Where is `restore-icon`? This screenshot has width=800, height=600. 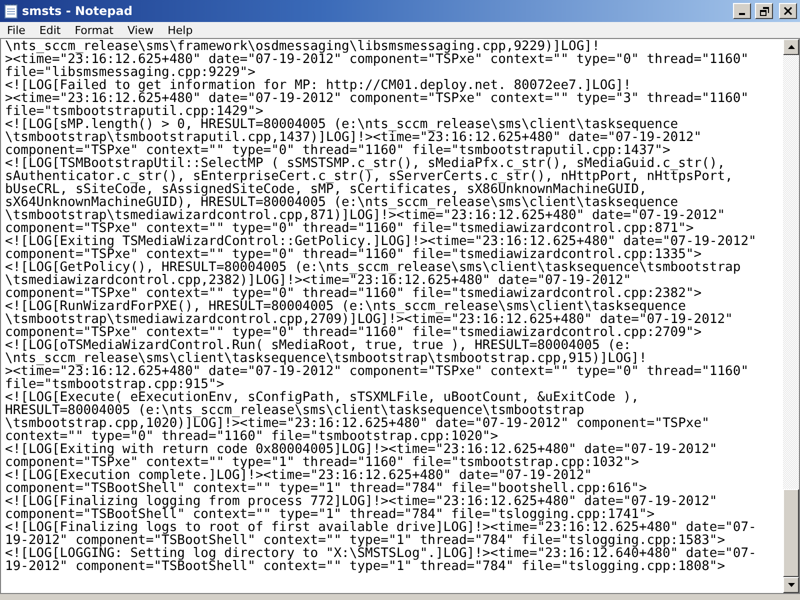 restore-icon is located at coordinates (764, 11).